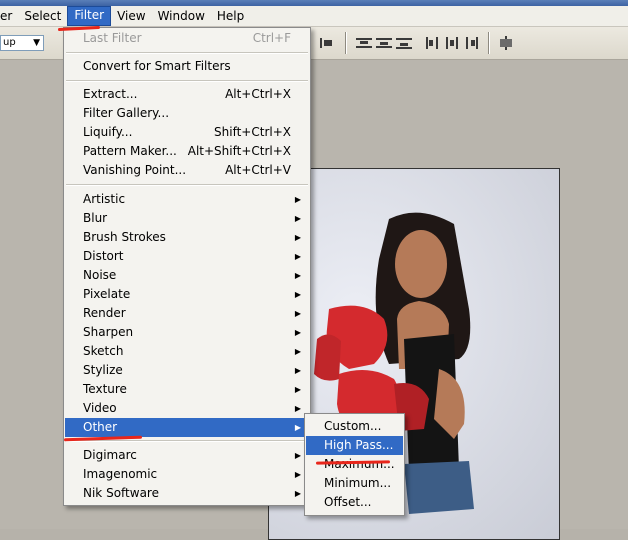 The height and width of the screenshot is (540, 628). I want to click on menu-help: Help, so click(230, 16).